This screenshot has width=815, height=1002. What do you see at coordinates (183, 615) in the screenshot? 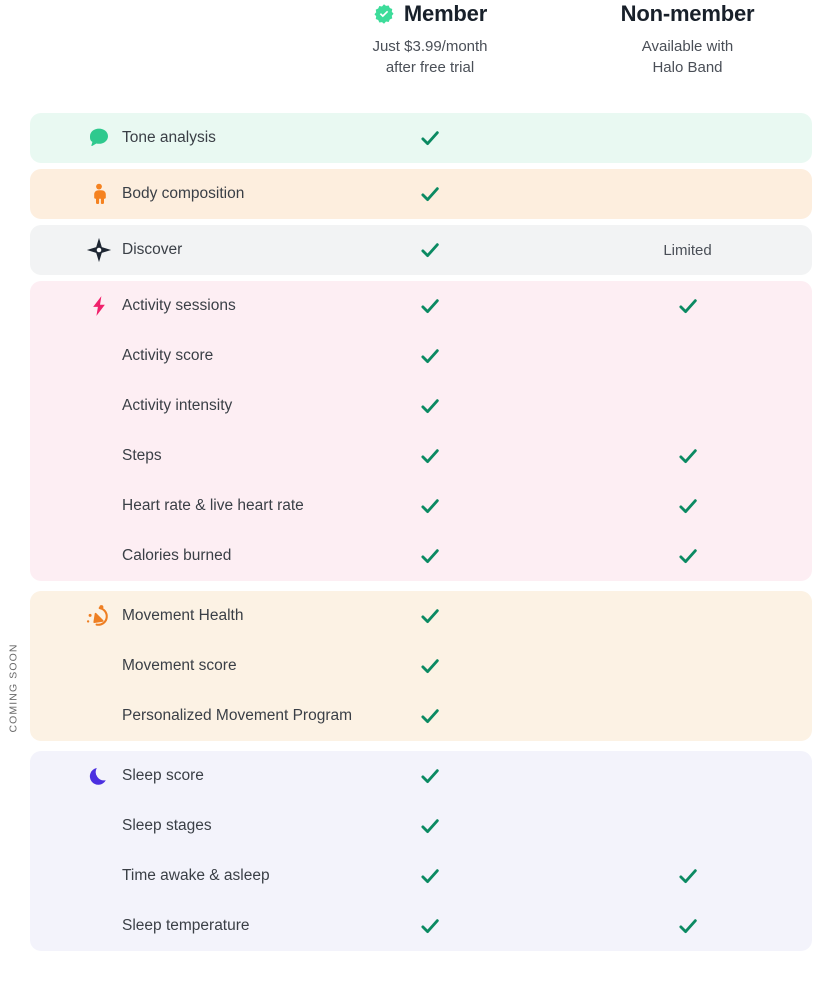
I see `feature-label: Movement Health` at bounding box center [183, 615].